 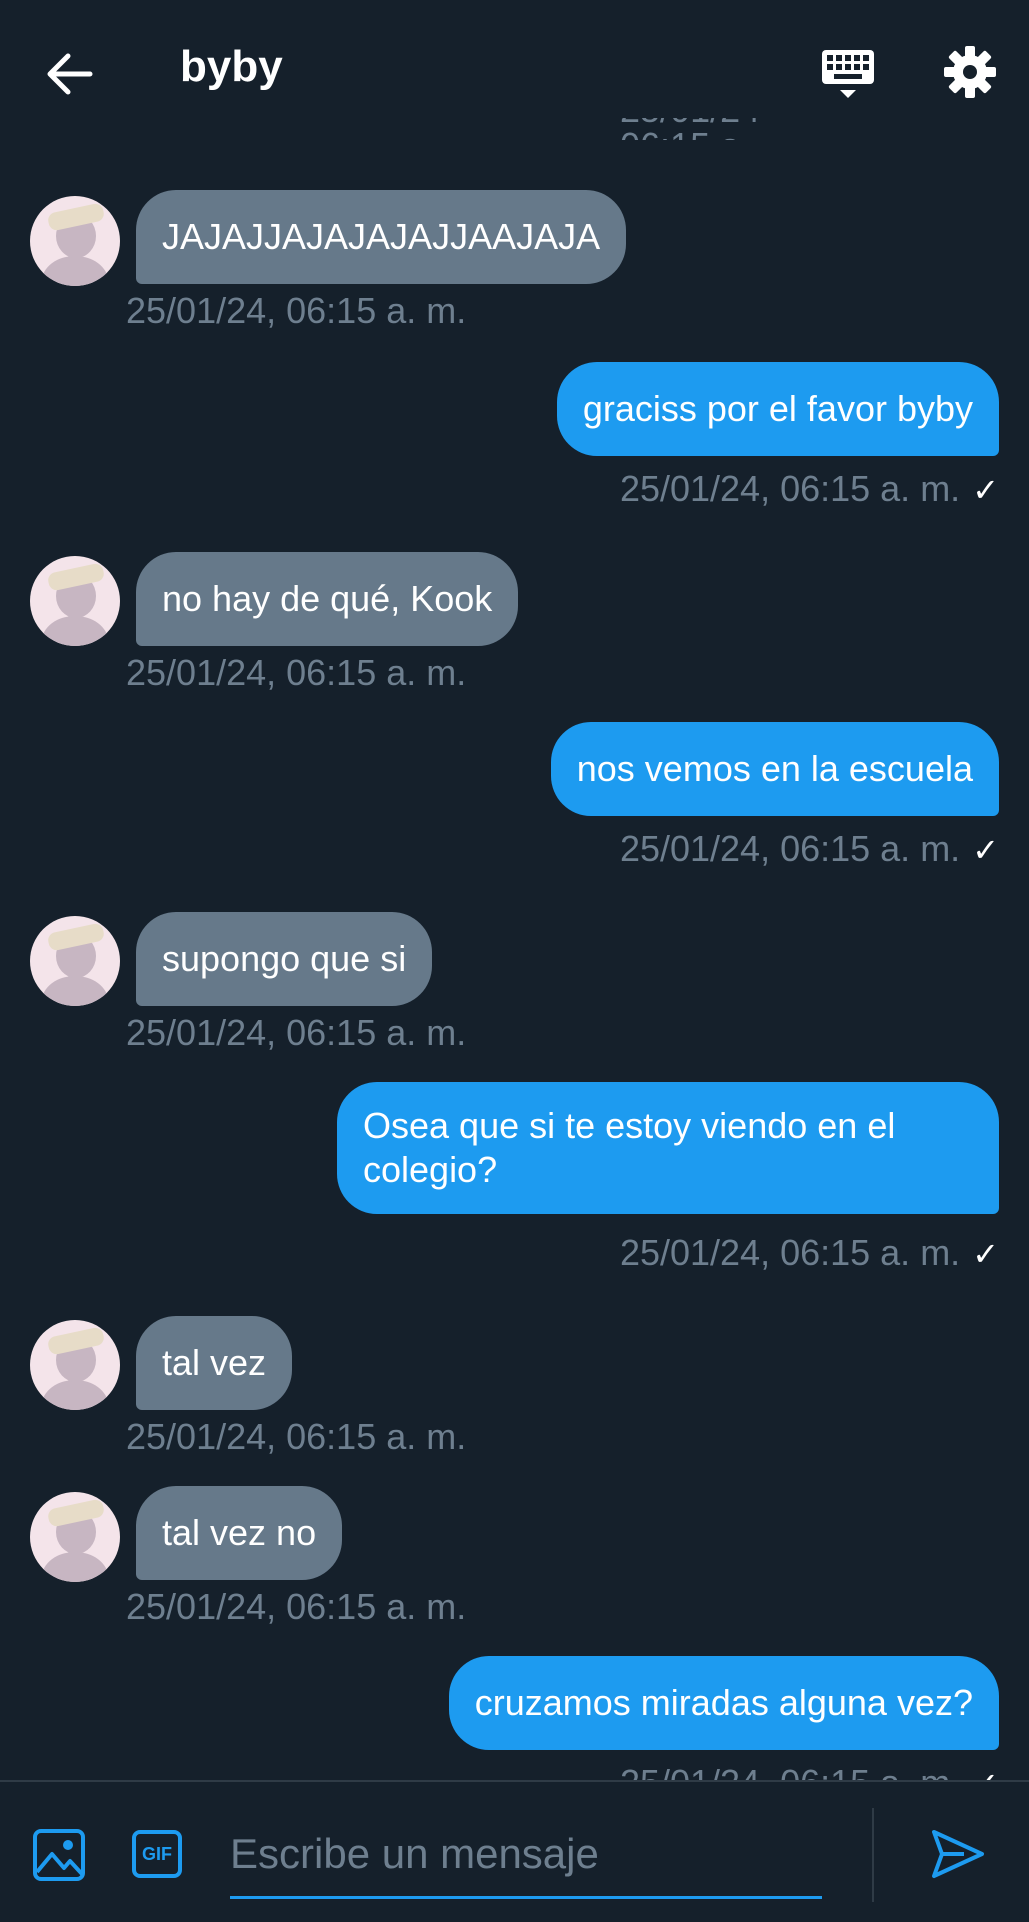 What do you see at coordinates (690, 129) in the screenshot?
I see `clipped-timestamp: 25/01/24, 06:15 a. m.` at bounding box center [690, 129].